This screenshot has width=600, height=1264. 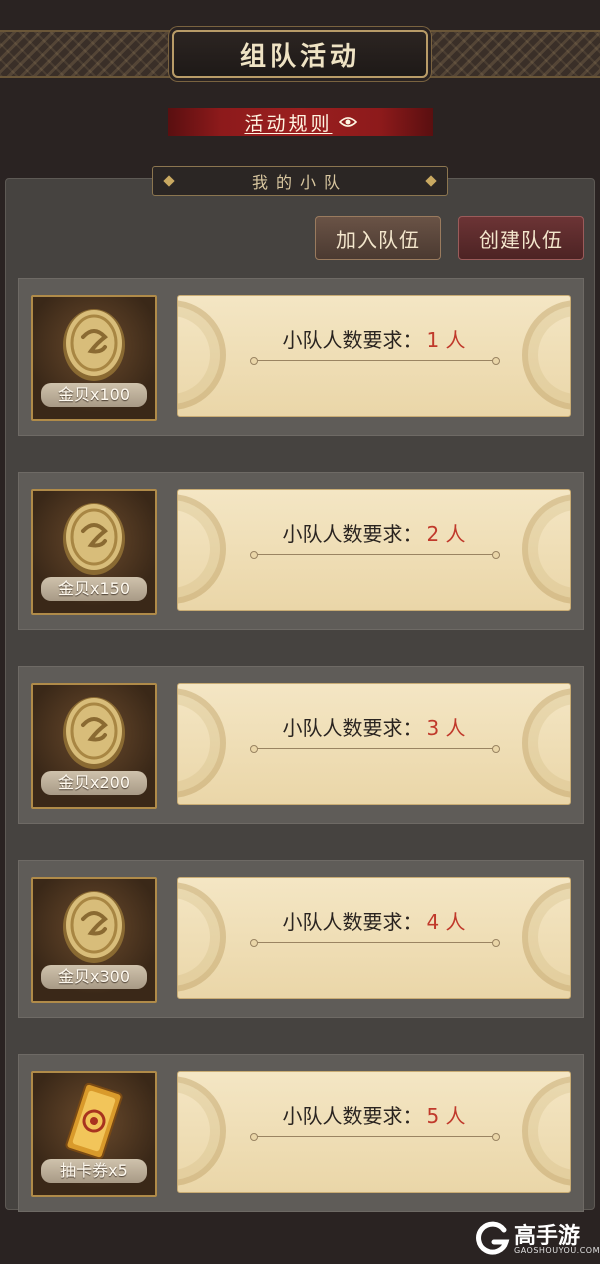 What do you see at coordinates (446, 922) in the screenshot?
I see `requirement-value: 4 人` at bounding box center [446, 922].